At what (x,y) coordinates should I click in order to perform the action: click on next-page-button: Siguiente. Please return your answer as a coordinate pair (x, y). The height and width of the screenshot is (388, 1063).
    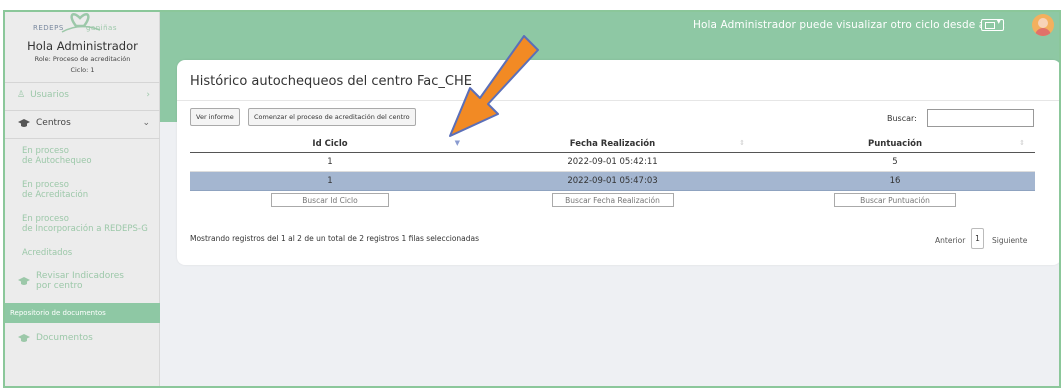
    Looking at the image, I should click on (1009, 240).